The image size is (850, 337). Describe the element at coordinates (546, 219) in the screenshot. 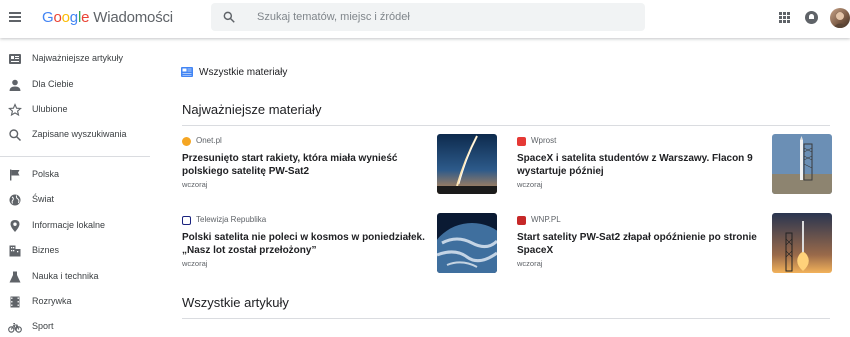

I see `publisher-name: WNP.PL` at that location.